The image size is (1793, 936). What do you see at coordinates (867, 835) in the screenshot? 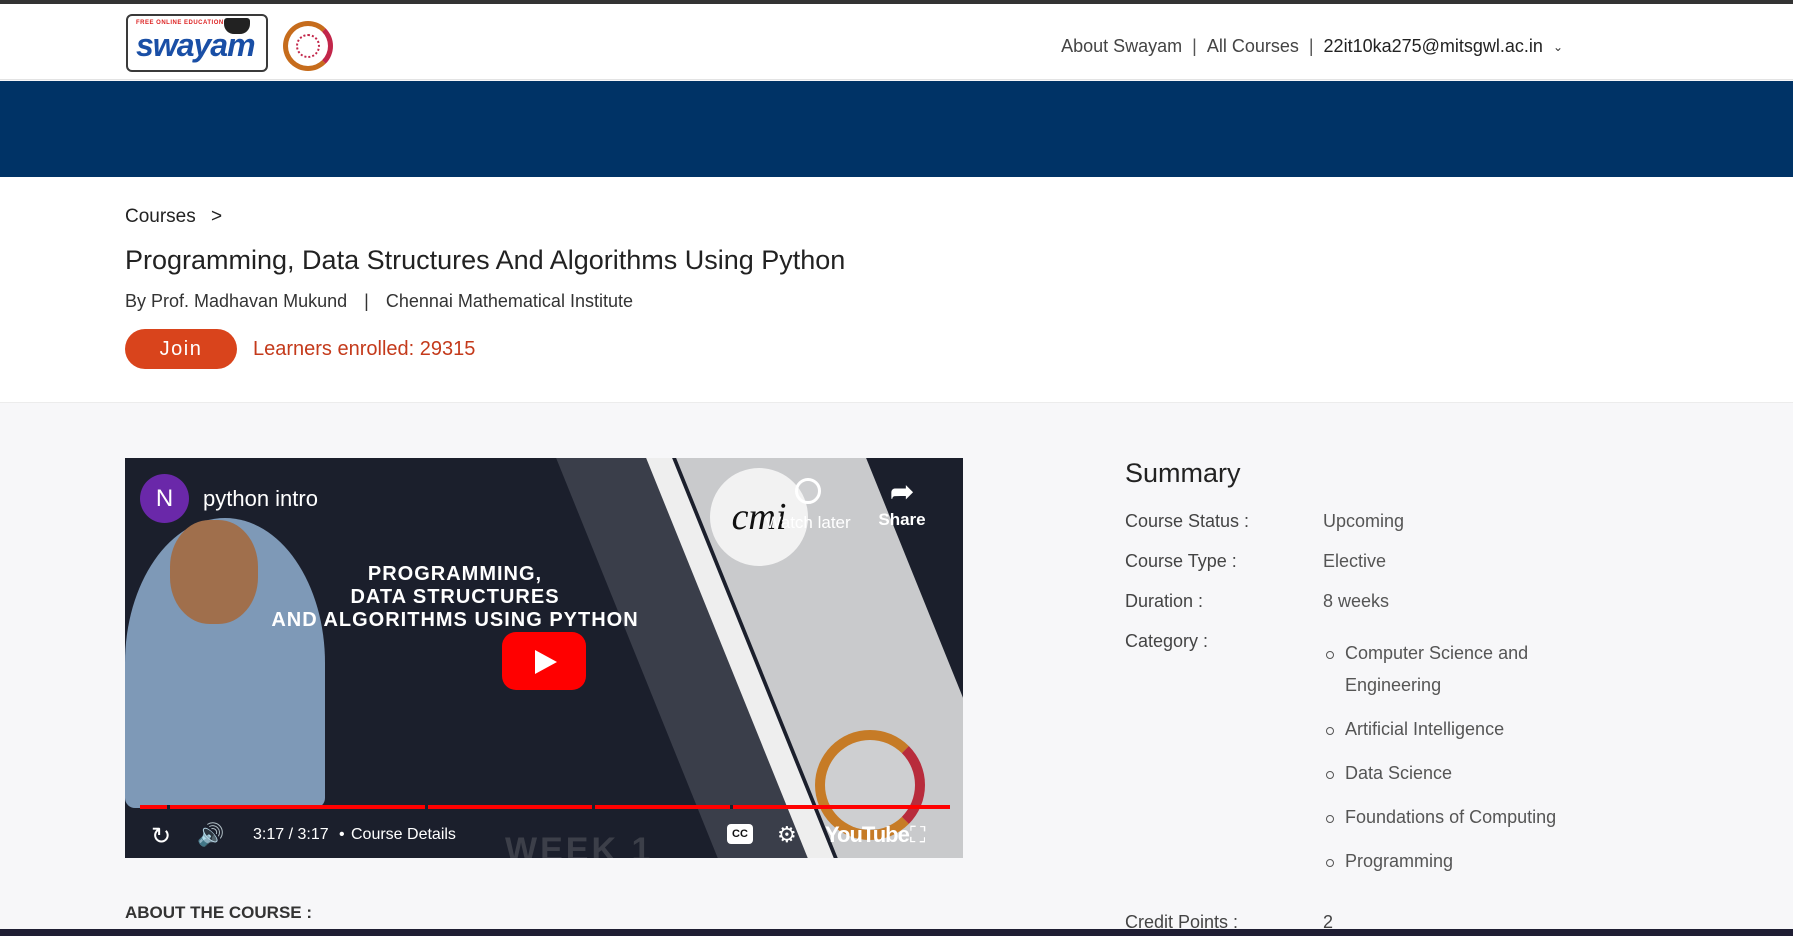
I see `youtube-logo: YouTube` at bounding box center [867, 835].